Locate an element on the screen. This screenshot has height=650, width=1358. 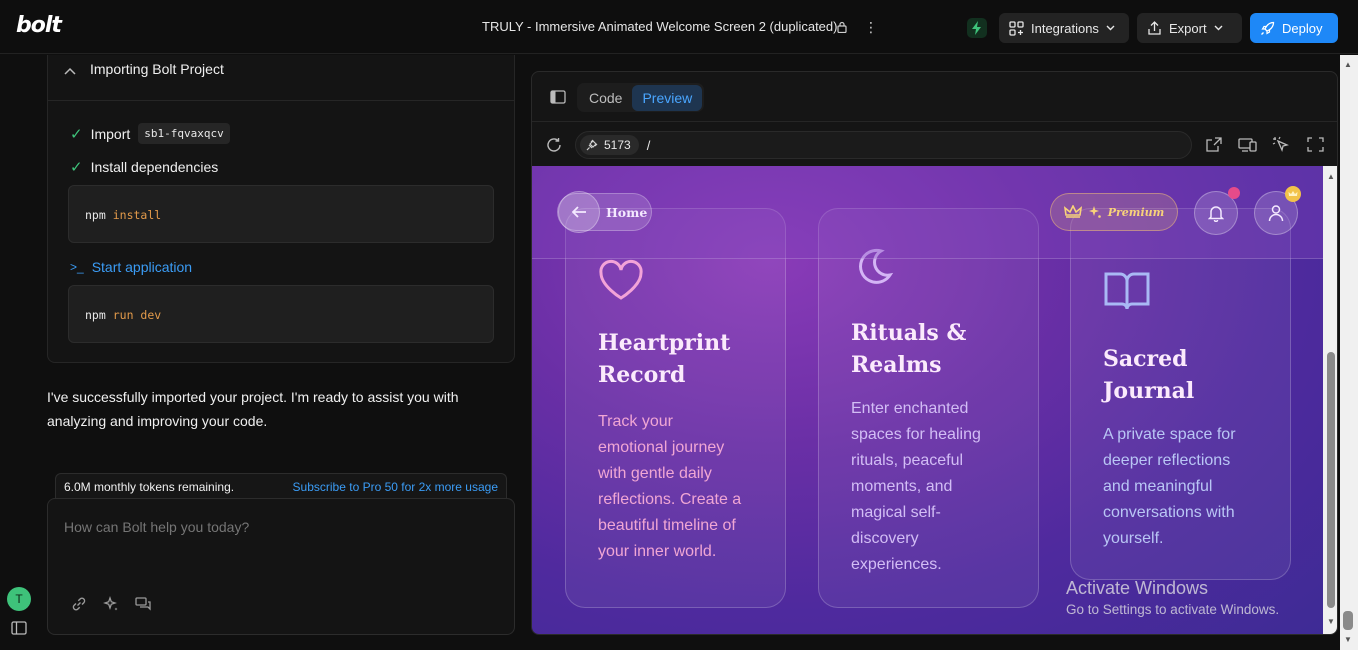
bolt-logo: bolt is located at coordinates (39, 25).